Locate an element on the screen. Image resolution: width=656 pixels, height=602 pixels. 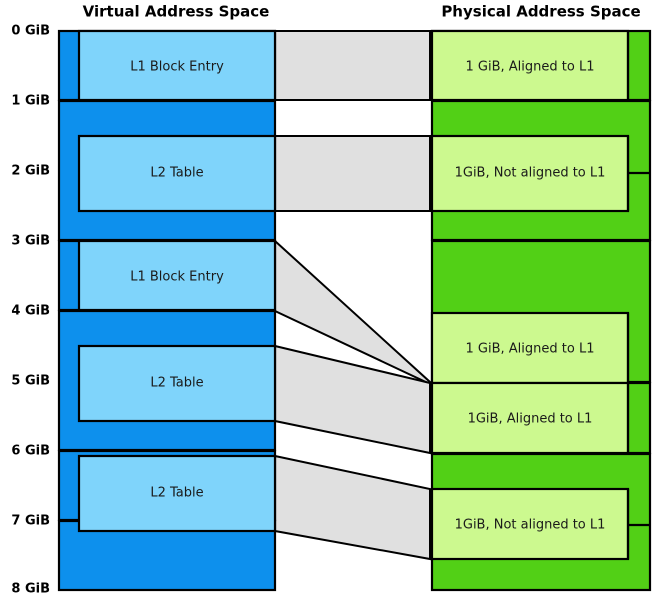
axis-tick-0gib: 0 GiB is located at coordinates (30, 31).